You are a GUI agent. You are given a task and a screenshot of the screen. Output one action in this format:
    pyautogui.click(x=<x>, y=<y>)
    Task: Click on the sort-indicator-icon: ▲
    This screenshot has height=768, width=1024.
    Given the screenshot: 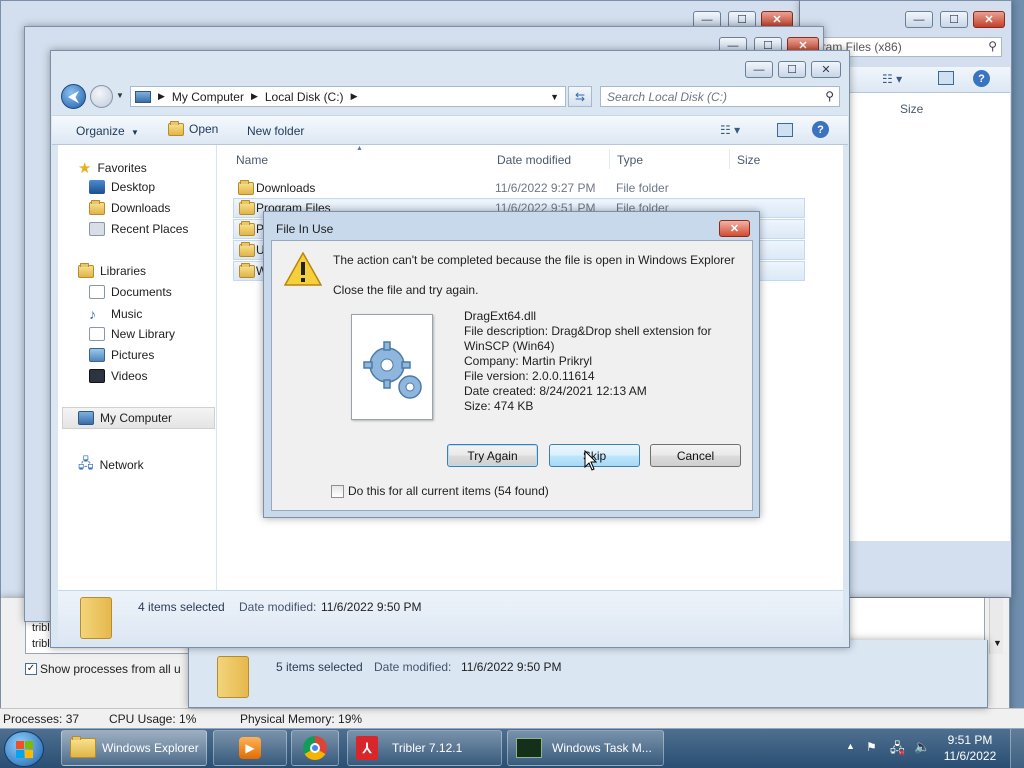 What is the action you would take?
    pyautogui.click(x=359, y=148)
    